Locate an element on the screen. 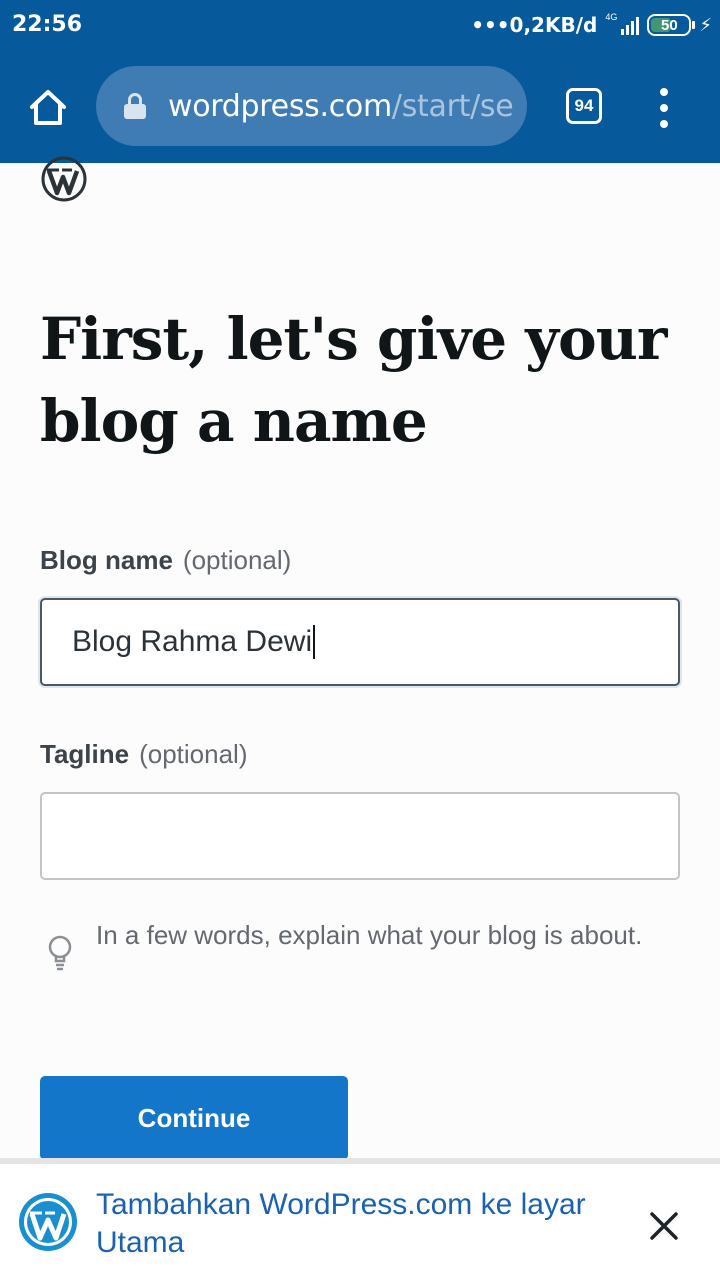 The height and width of the screenshot is (1280, 720). tagline-label-text: Tagline is located at coordinates (85, 754).